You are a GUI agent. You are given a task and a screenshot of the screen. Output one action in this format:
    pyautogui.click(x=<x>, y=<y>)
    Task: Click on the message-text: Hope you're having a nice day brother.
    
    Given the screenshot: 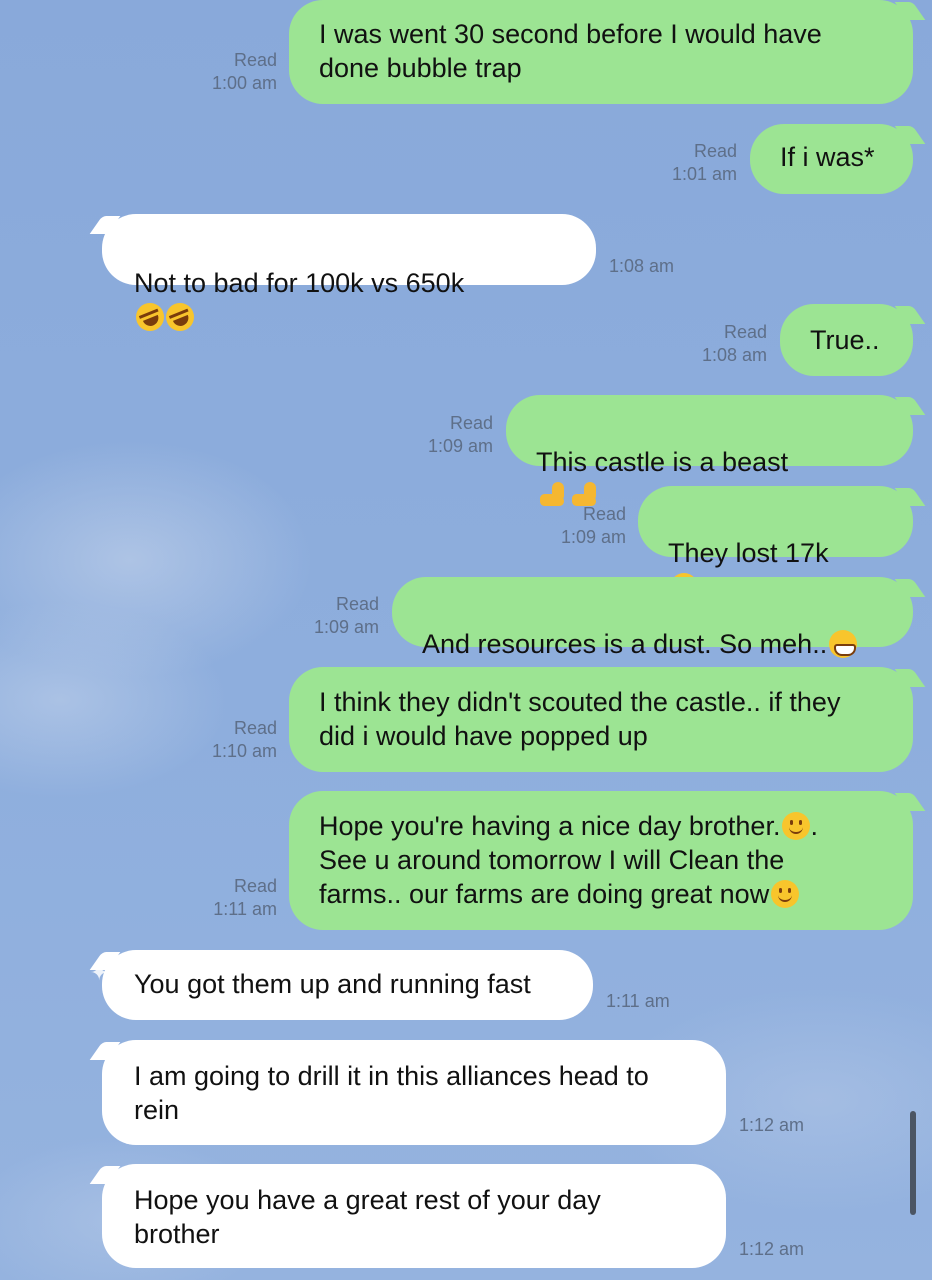 What is the action you would take?
    pyautogui.click(x=550, y=826)
    